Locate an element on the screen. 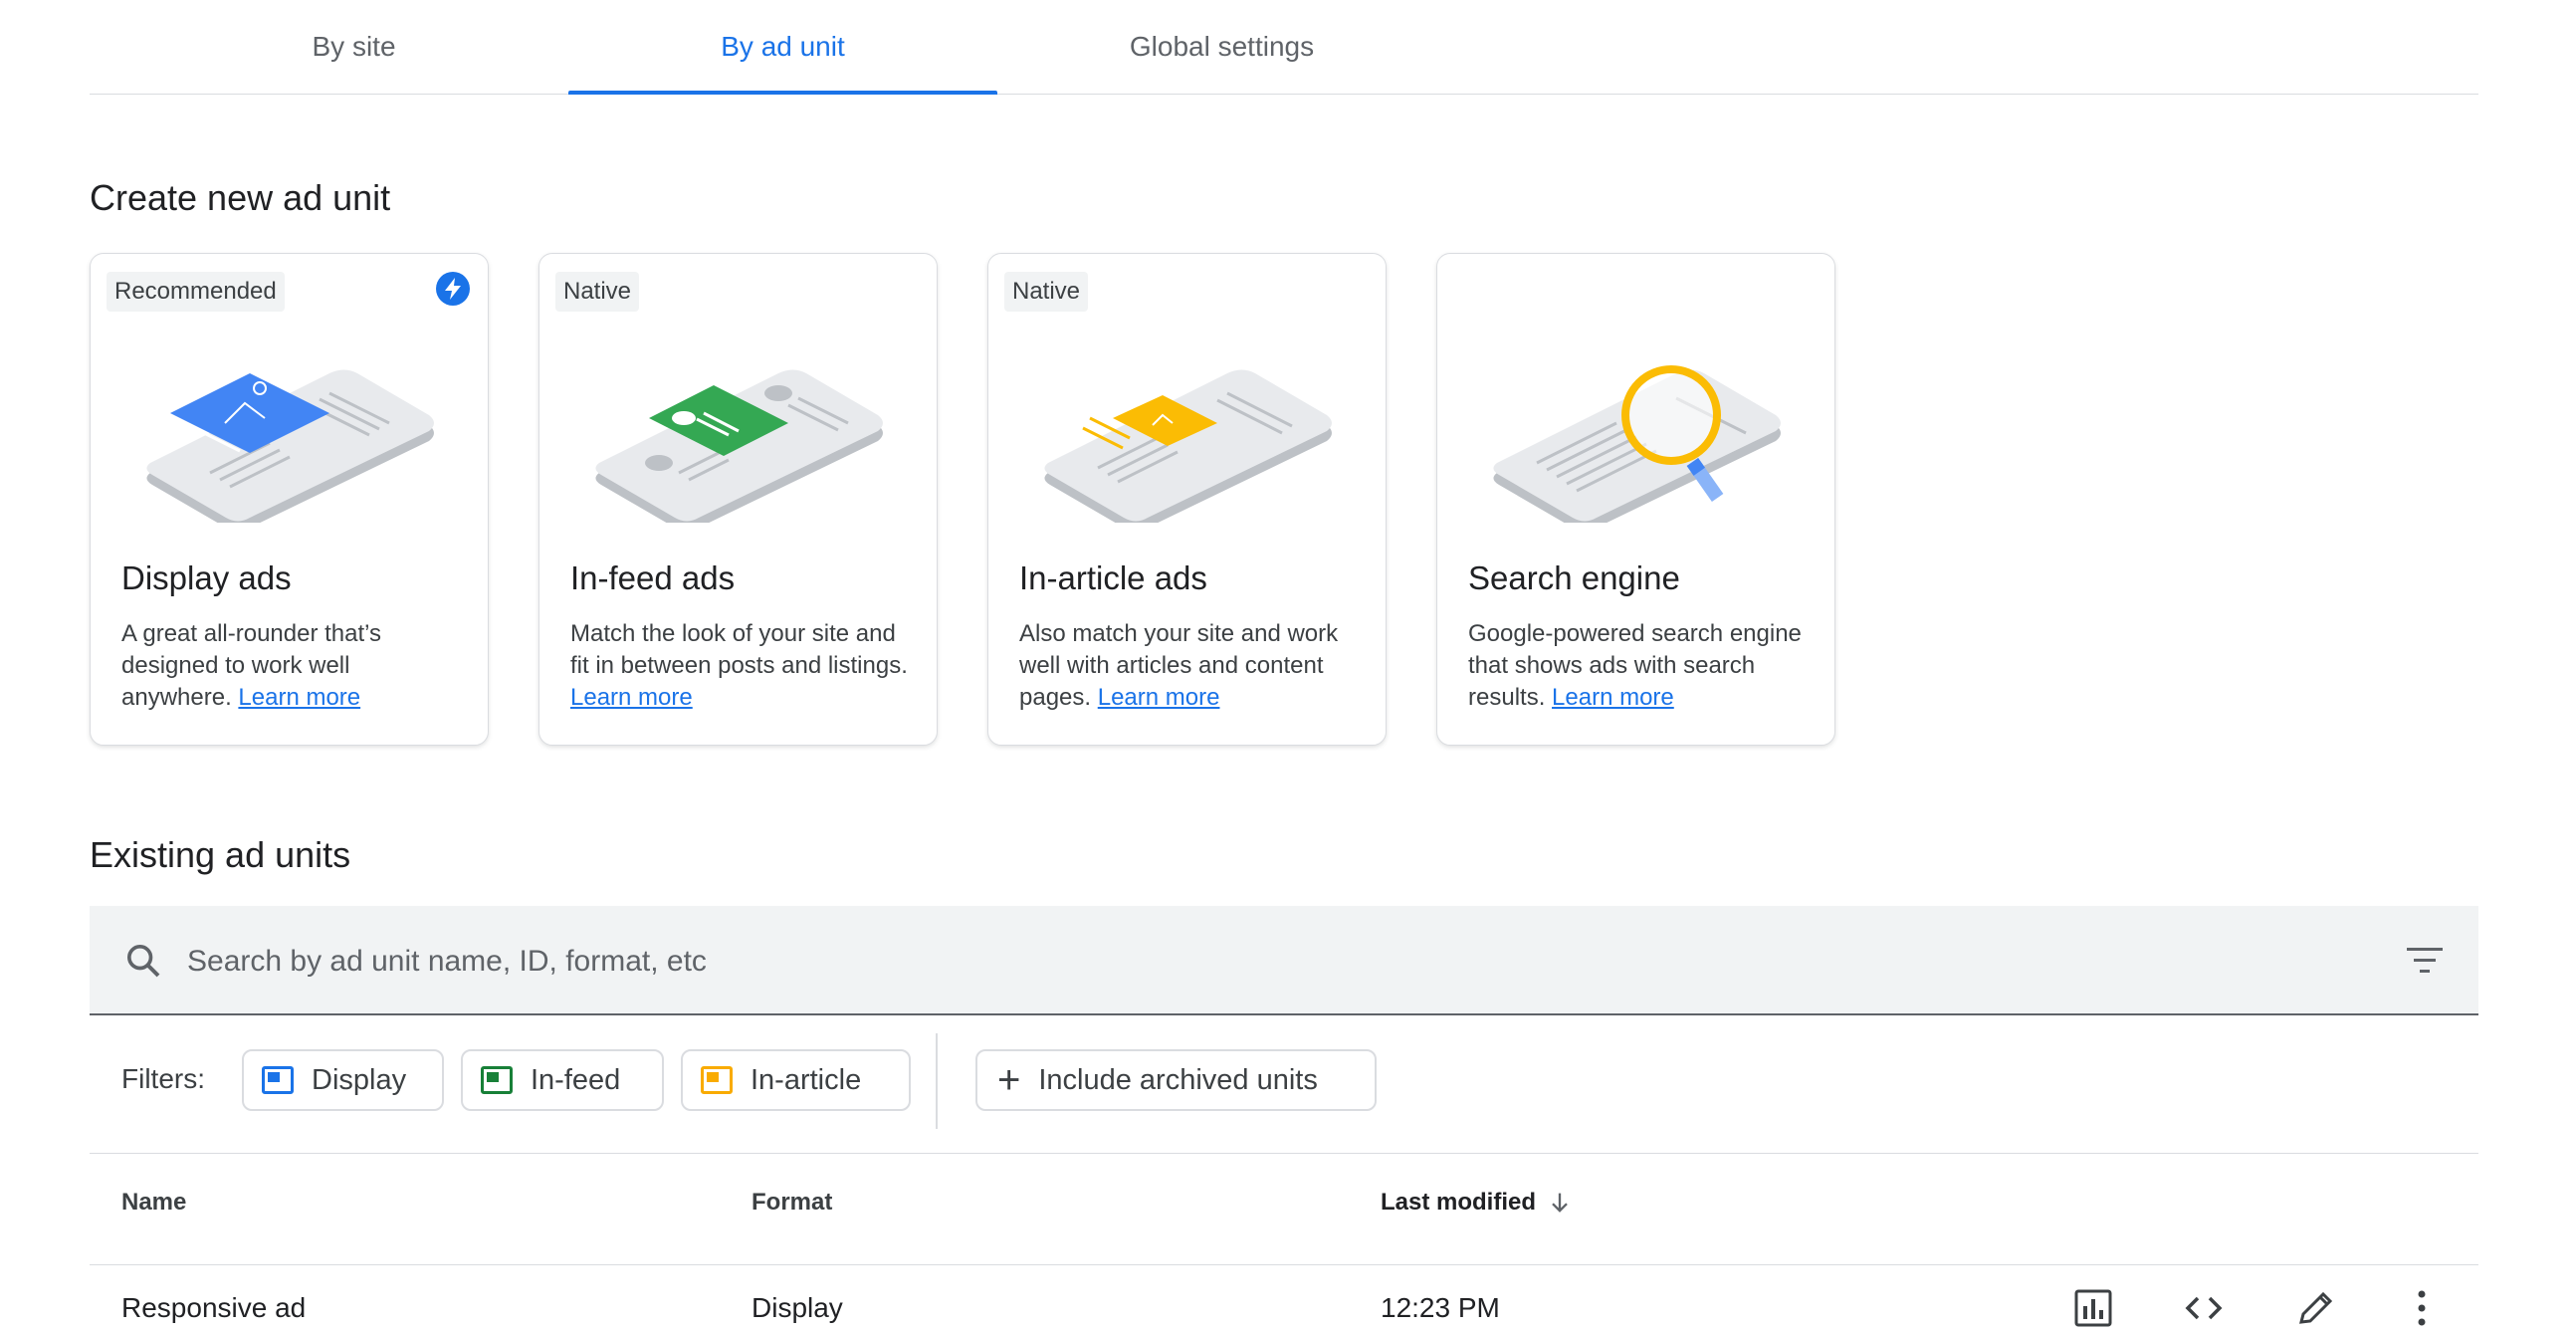 This screenshot has width=2576, height=1332. search-bar is located at coordinates (1284, 960).